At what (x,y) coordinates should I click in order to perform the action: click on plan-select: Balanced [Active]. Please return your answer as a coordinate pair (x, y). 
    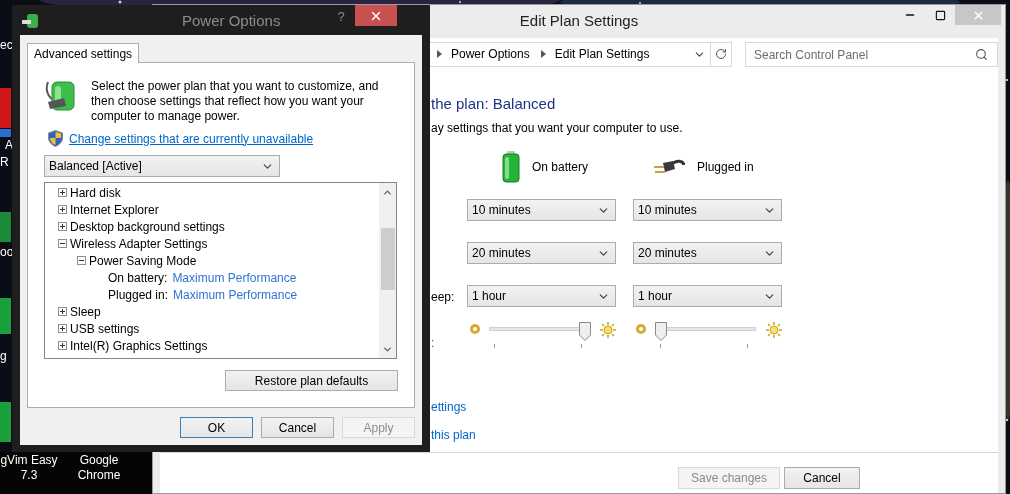
    Looking at the image, I should click on (162, 166).